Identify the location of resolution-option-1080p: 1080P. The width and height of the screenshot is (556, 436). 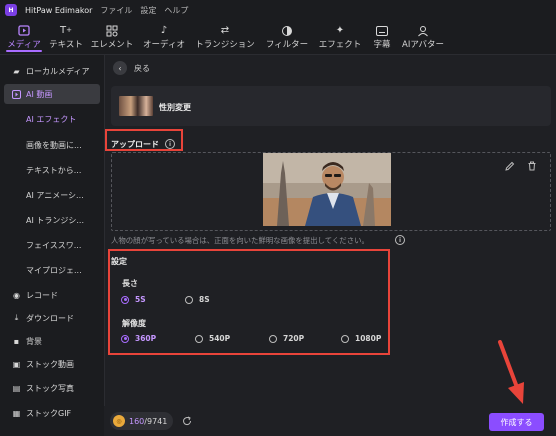
(361, 338).